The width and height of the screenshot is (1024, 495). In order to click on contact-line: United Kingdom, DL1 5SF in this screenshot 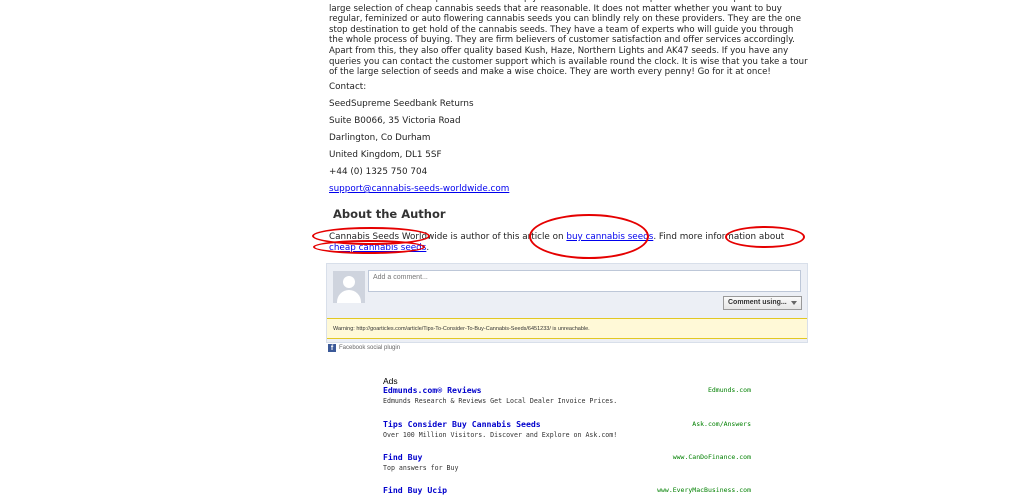, I will do `click(385, 155)`.